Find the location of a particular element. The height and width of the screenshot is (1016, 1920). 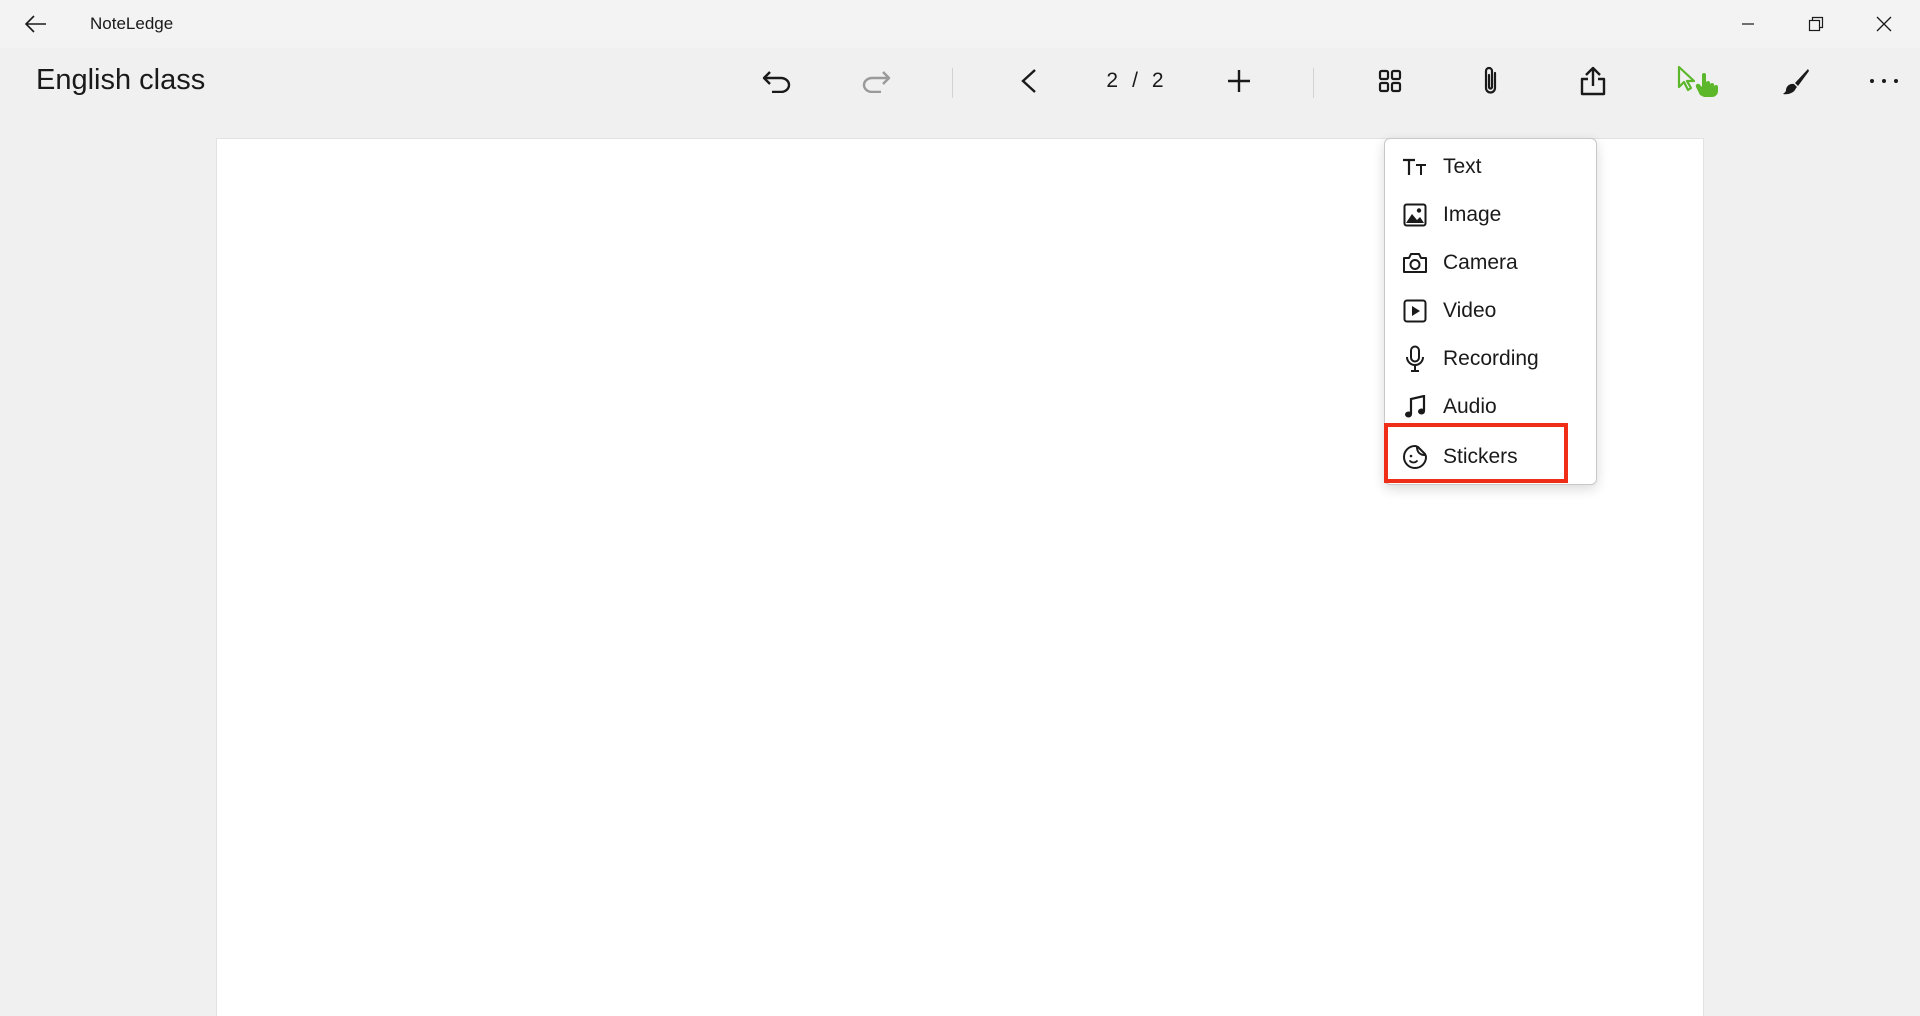

menu-item-label: Text is located at coordinates (1462, 166).